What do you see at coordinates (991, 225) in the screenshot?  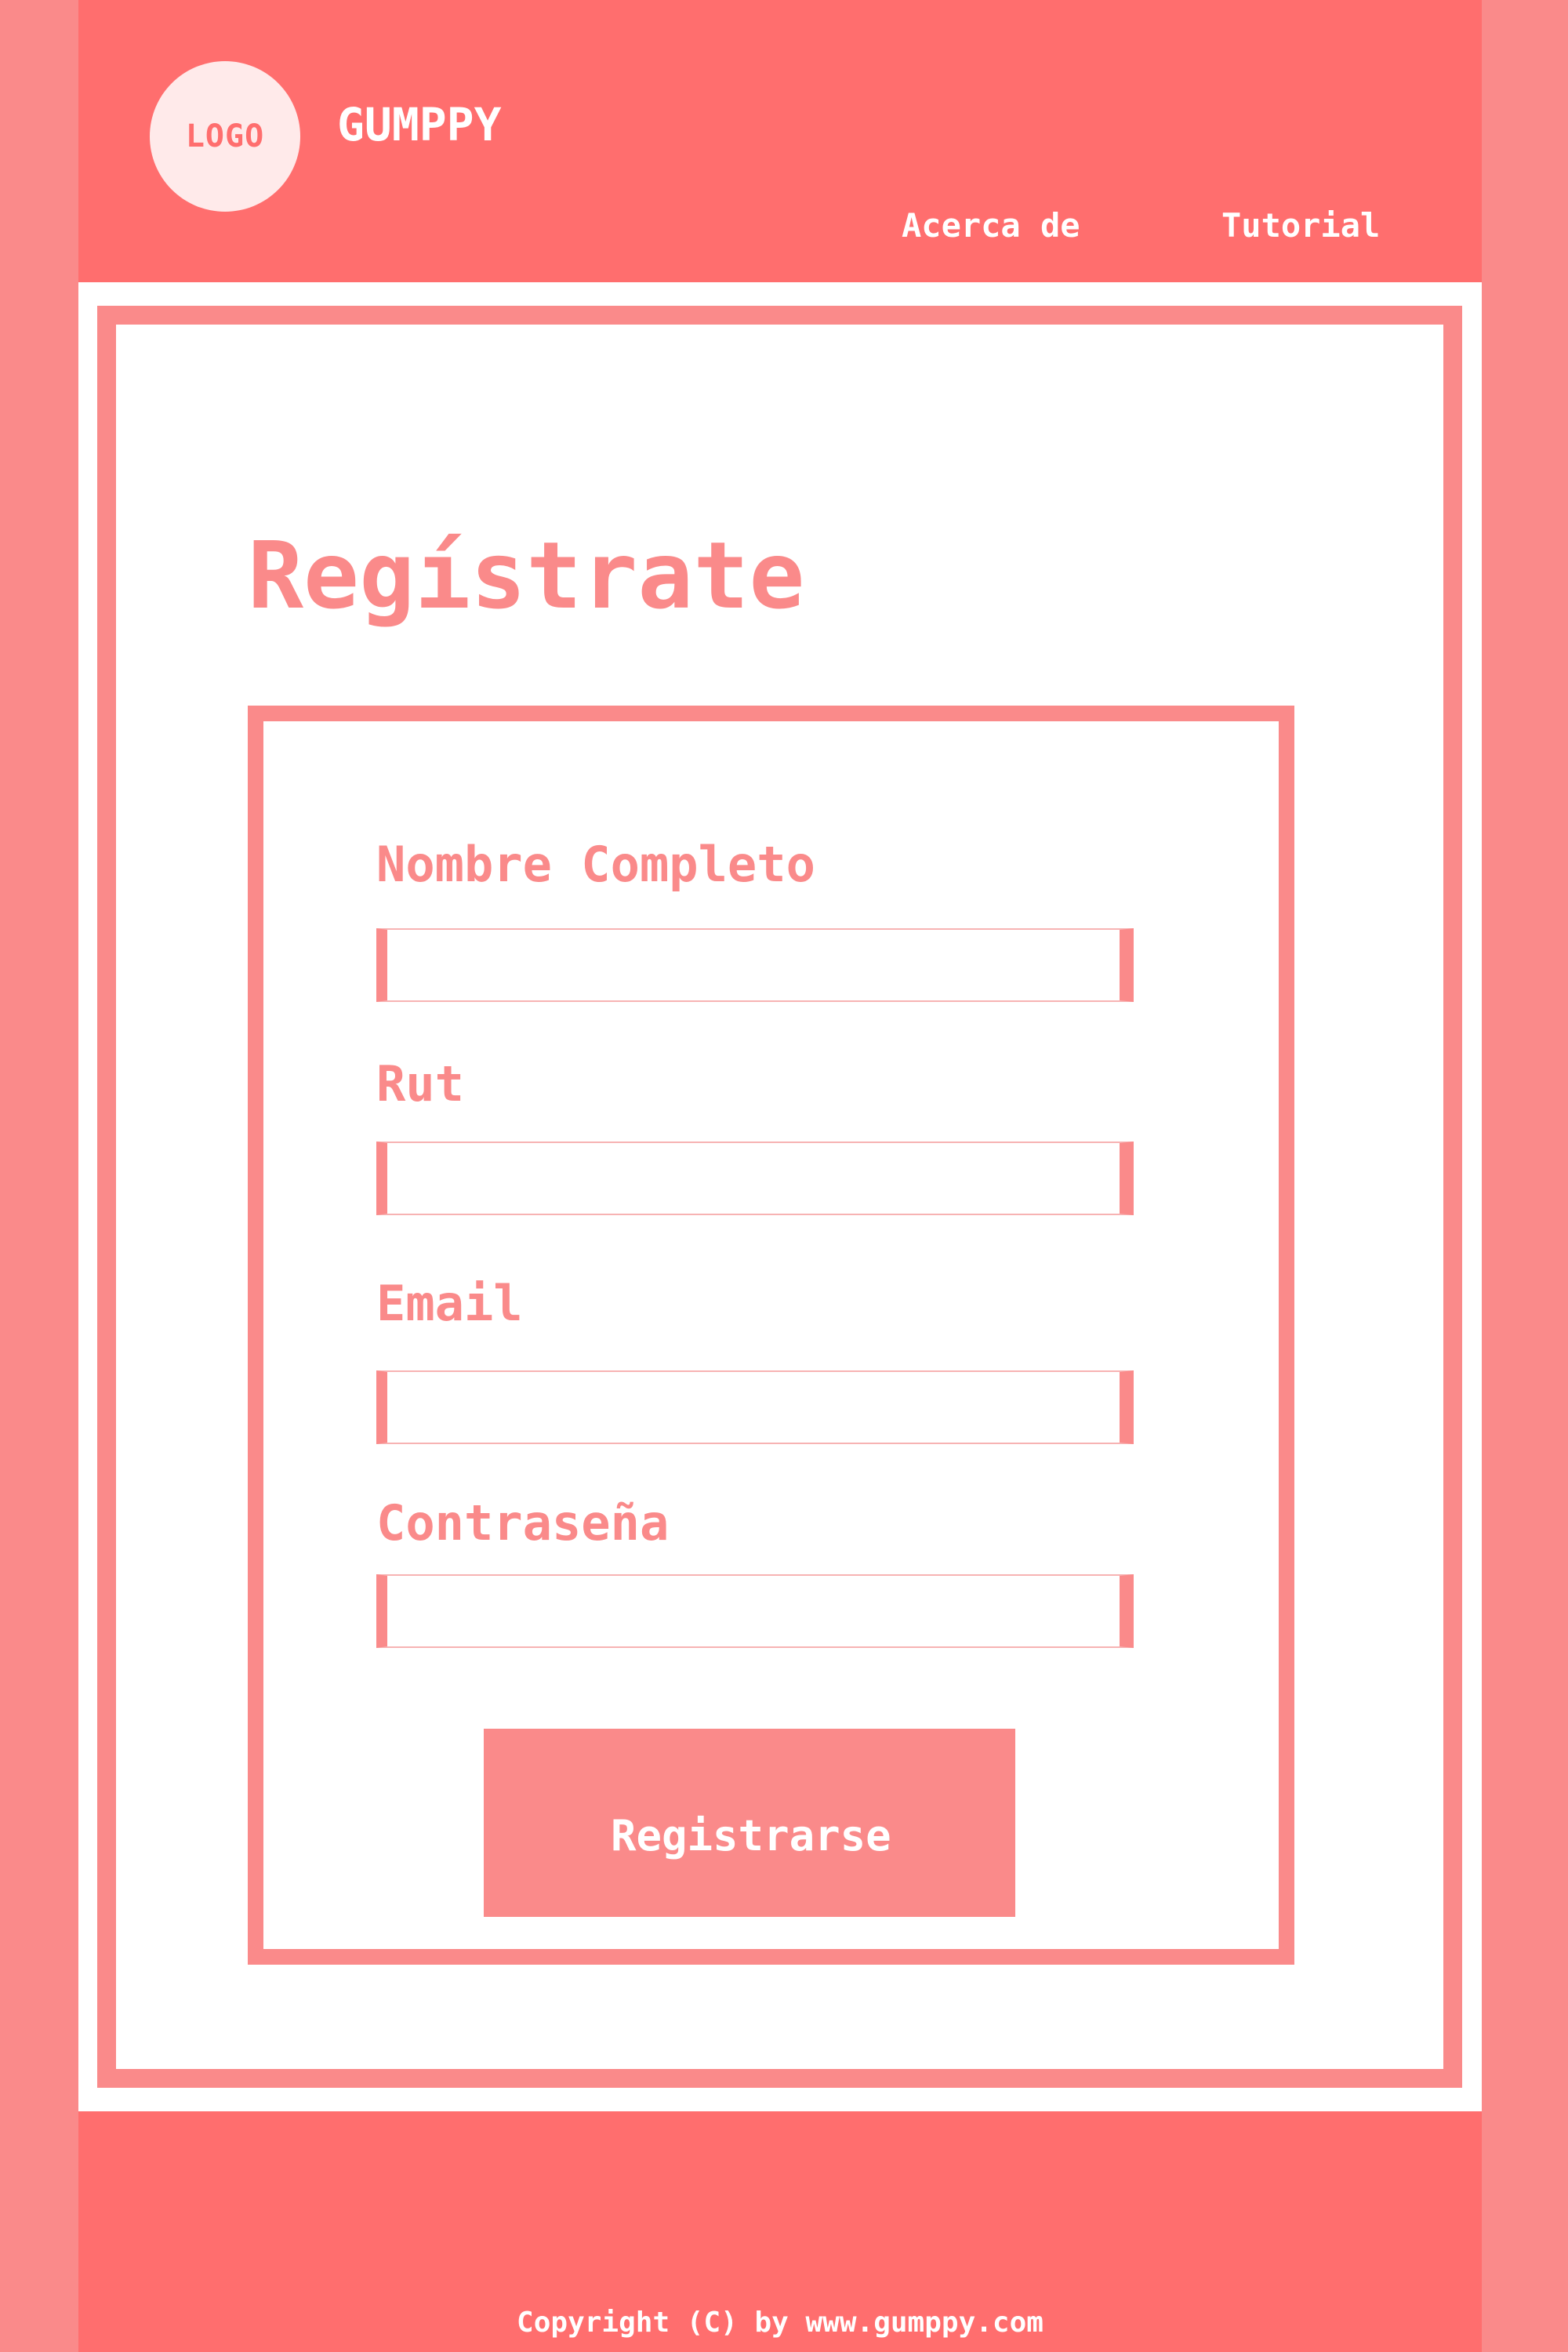 I see `nav-link-about: Acerca de` at bounding box center [991, 225].